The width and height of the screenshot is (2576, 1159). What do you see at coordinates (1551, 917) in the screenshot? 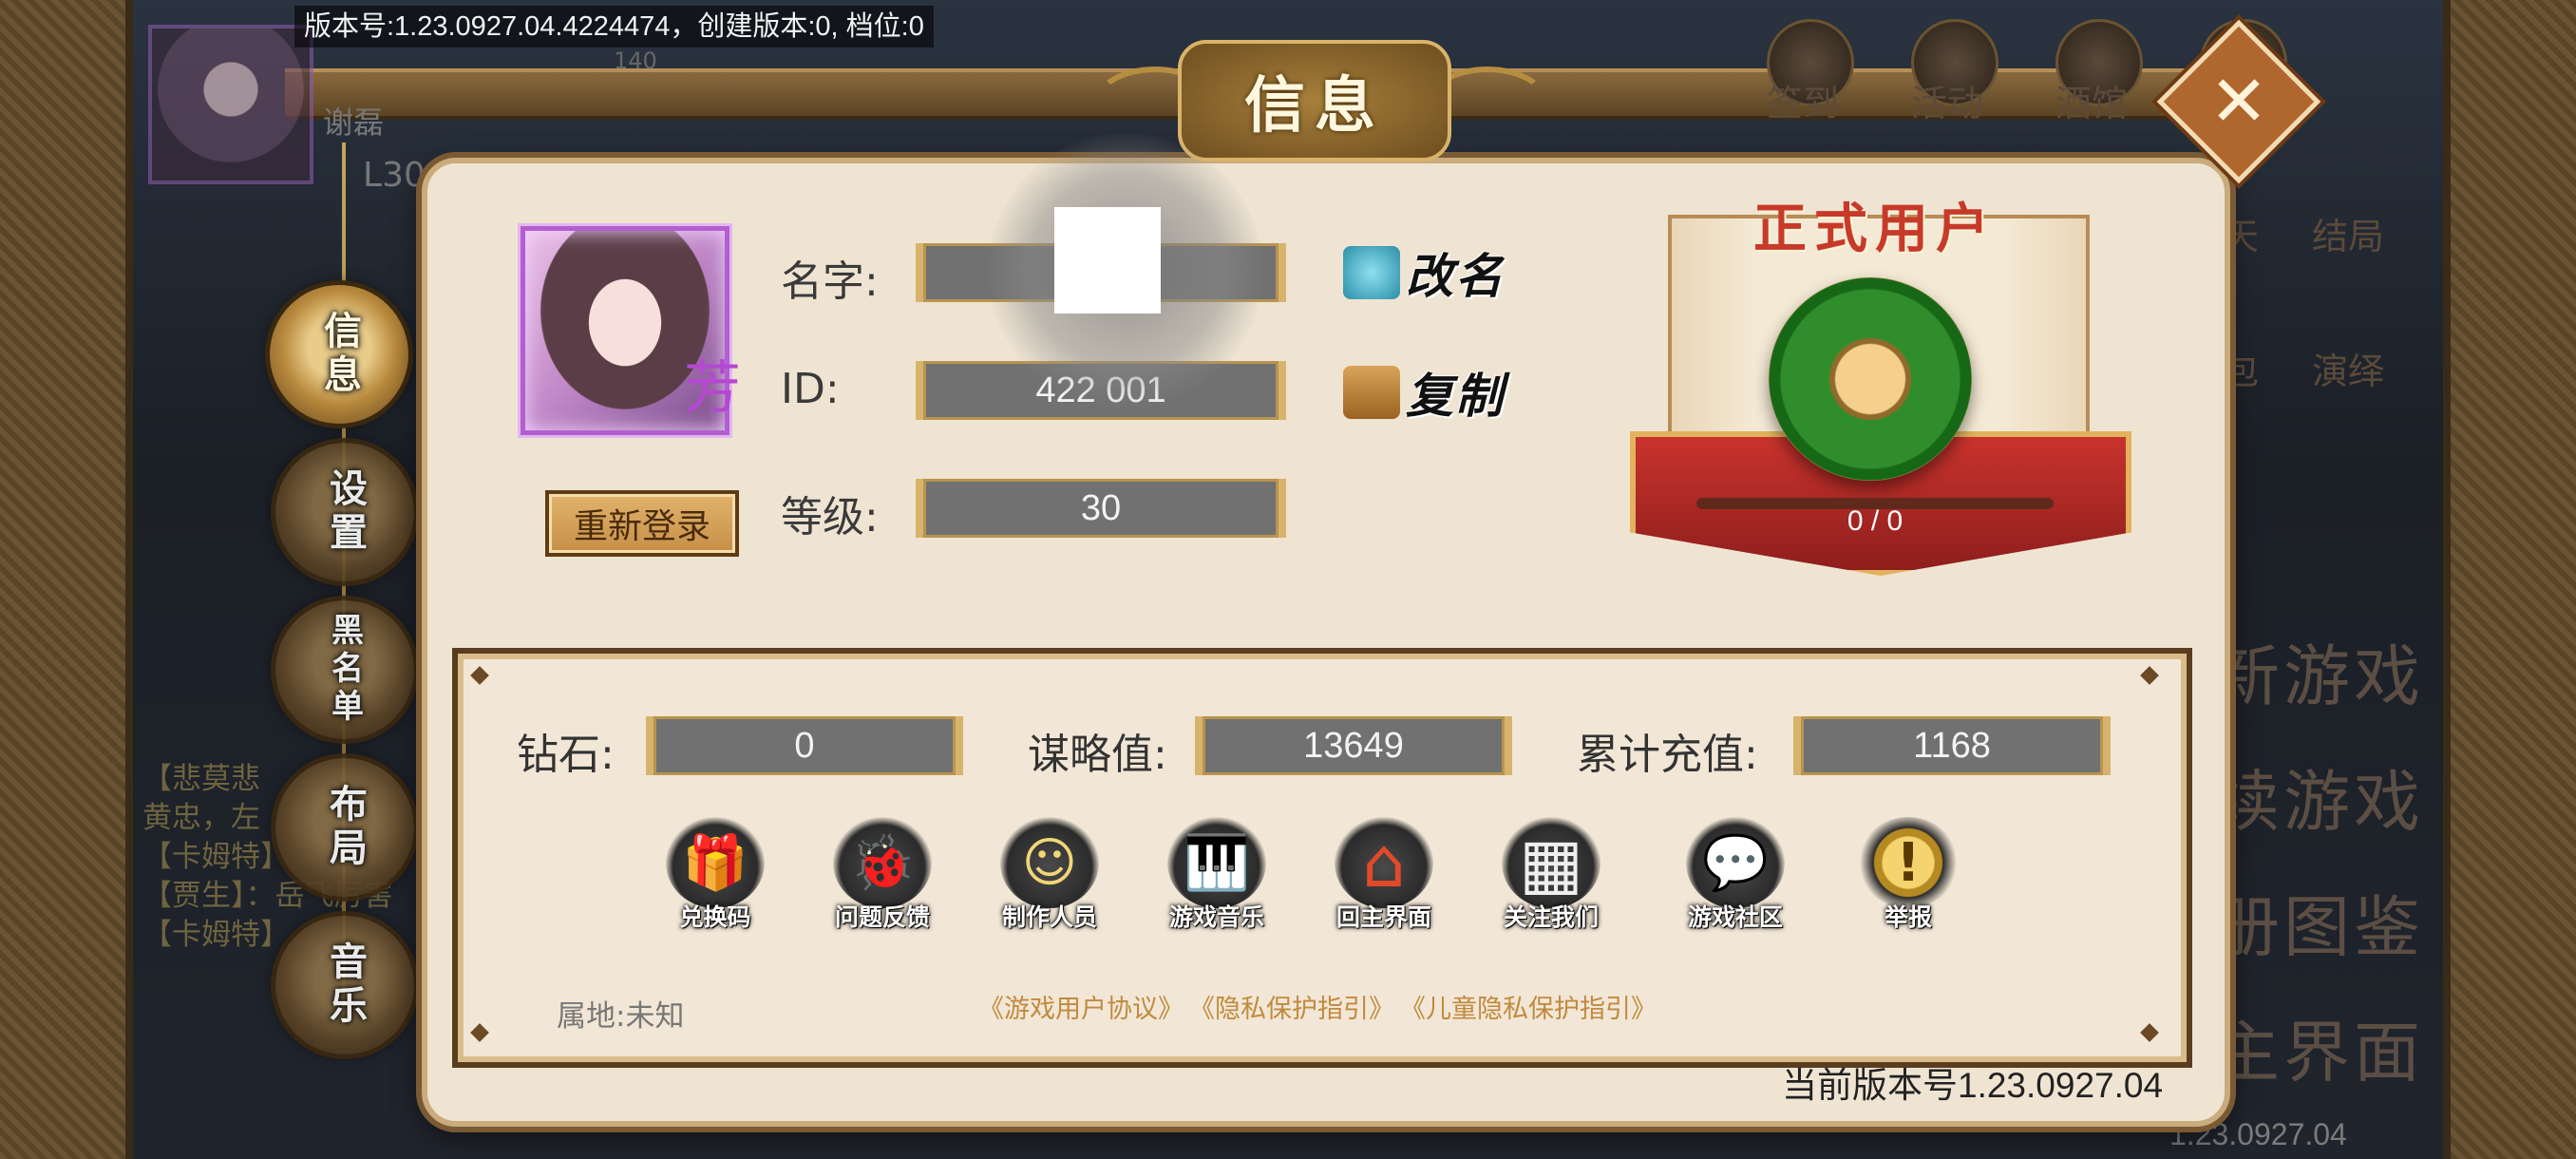
I see `action-label: 关注我们` at bounding box center [1551, 917].